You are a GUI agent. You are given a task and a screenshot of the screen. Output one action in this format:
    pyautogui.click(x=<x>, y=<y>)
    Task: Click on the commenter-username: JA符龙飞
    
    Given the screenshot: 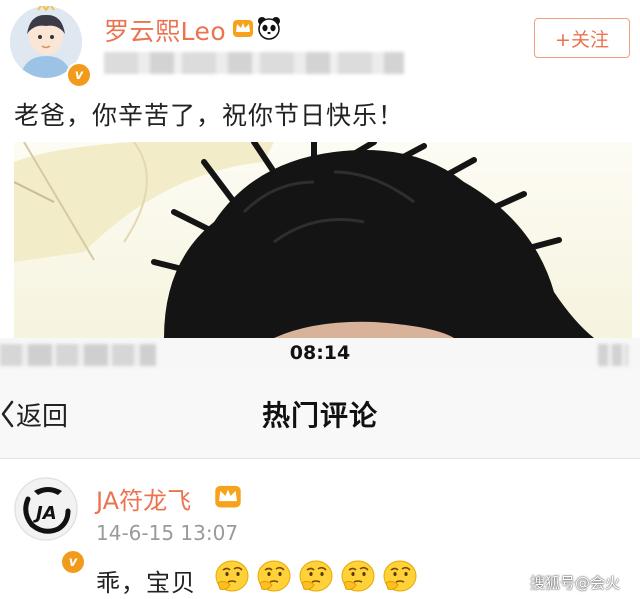 What is the action you would take?
    pyautogui.click(x=143, y=498)
    